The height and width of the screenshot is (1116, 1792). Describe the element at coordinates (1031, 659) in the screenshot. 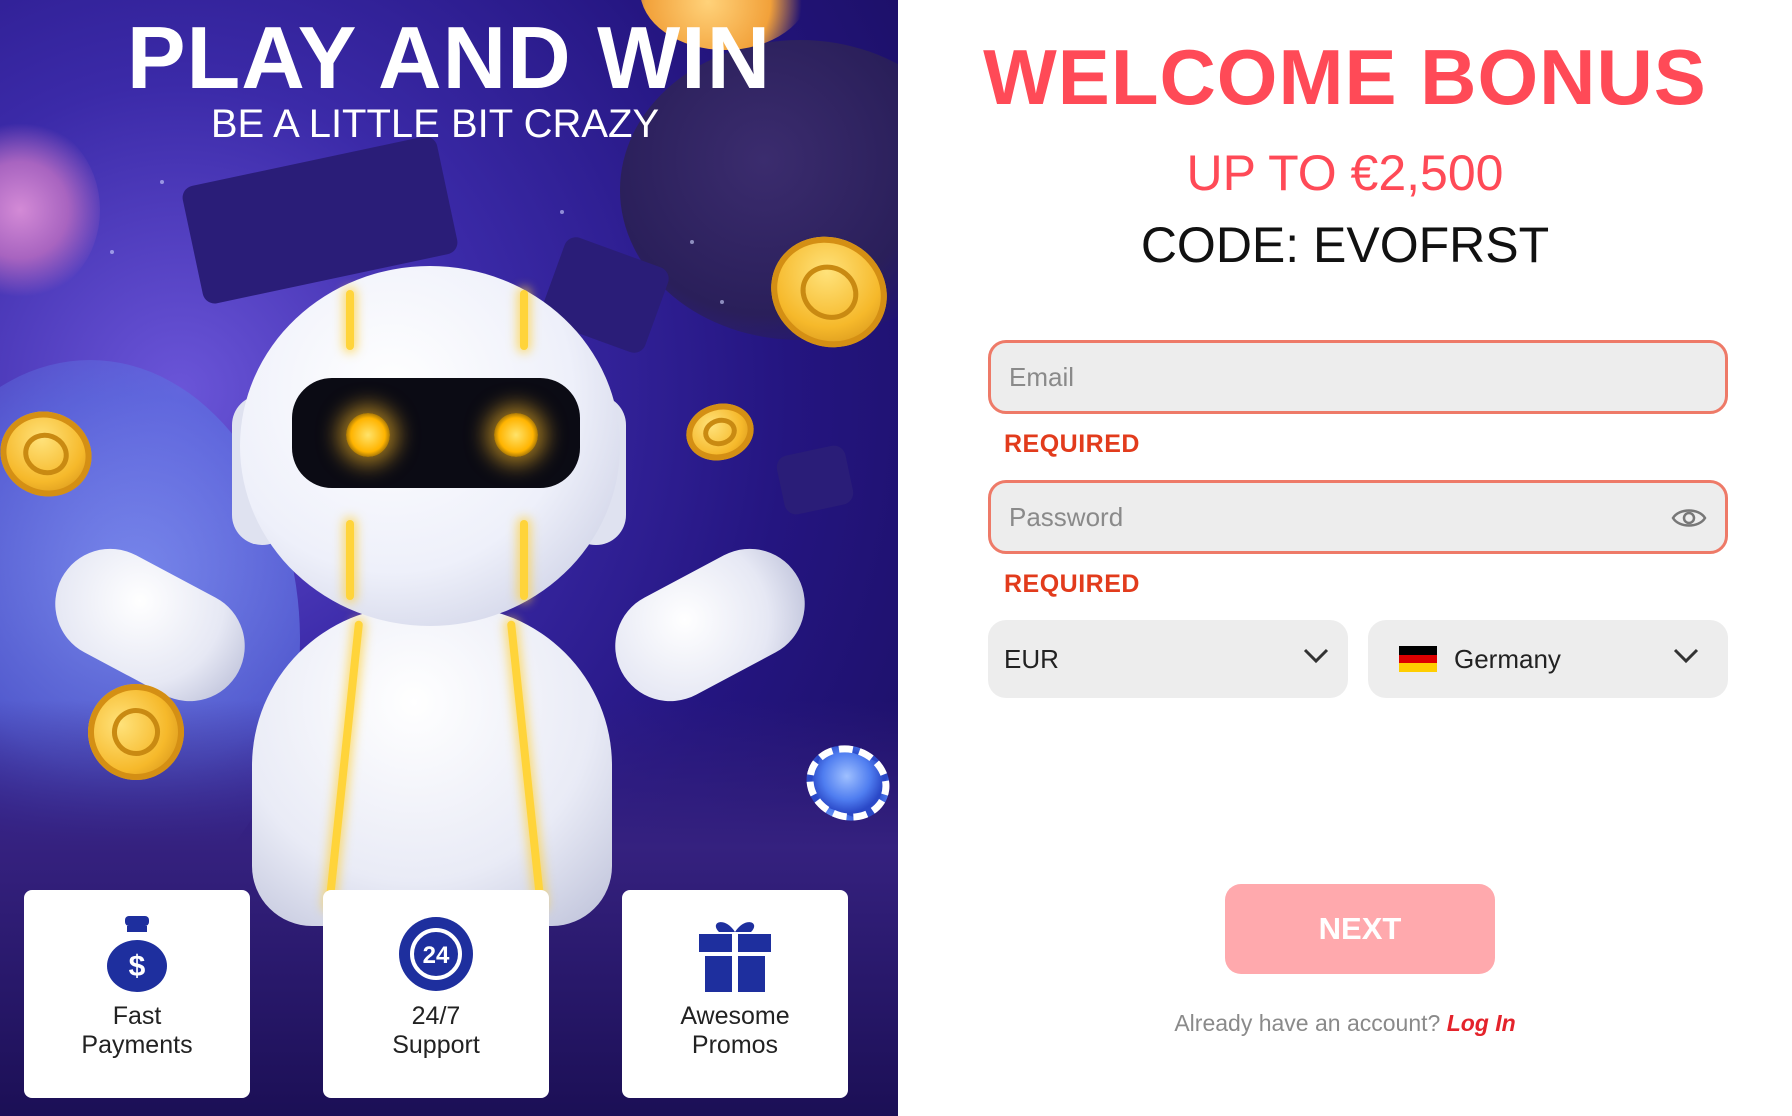

I see `currency-selected-value: EUR` at that location.